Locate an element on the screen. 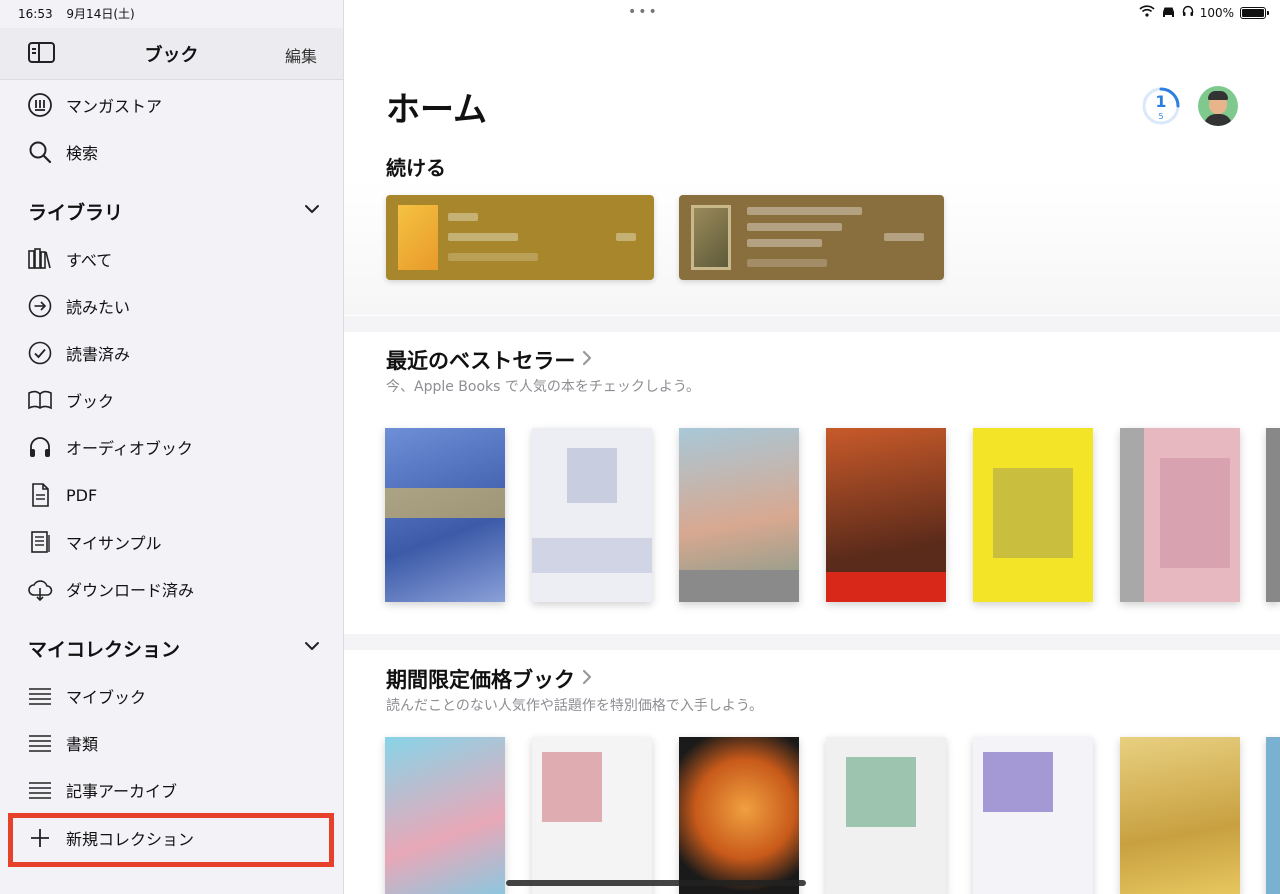  sidebar-item-my-books: マイブック is located at coordinates (171, 696).